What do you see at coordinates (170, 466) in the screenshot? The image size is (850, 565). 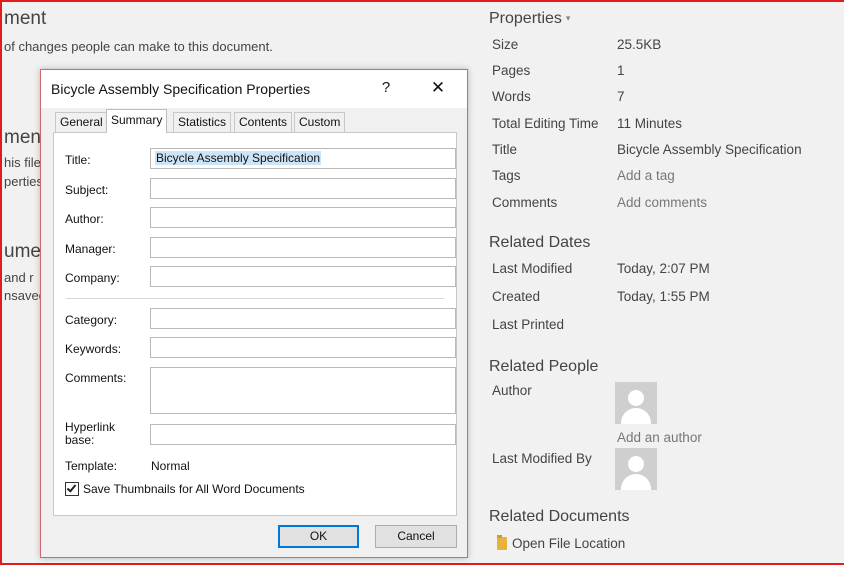 I see `template-value: Normal` at bounding box center [170, 466].